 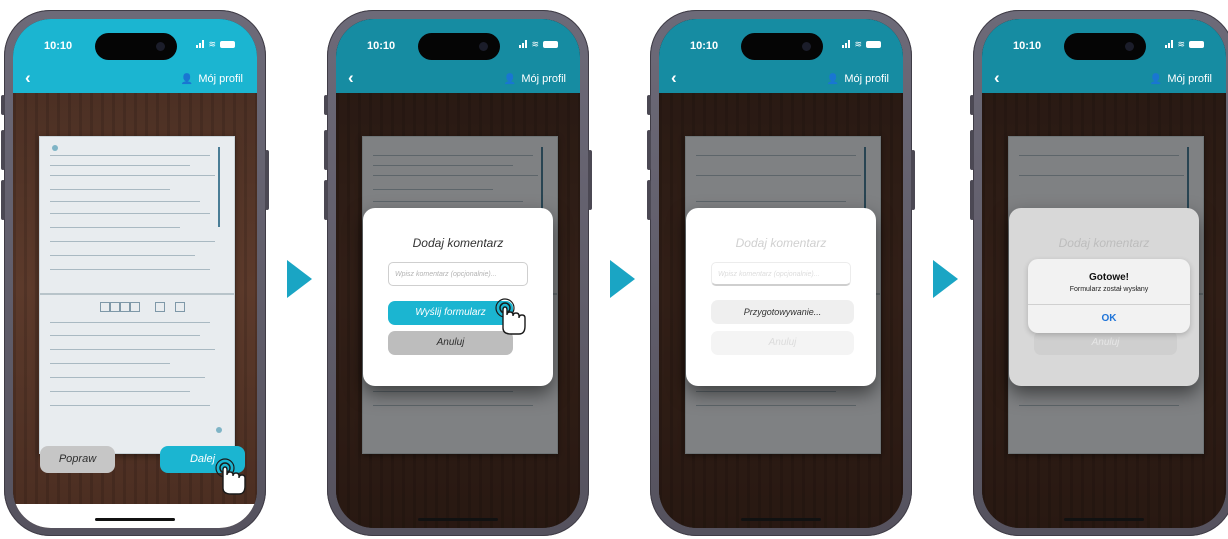 What do you see at coordinates (137, 295) in the screenshot?
I see `form-document` at bounding box center [137, 295].